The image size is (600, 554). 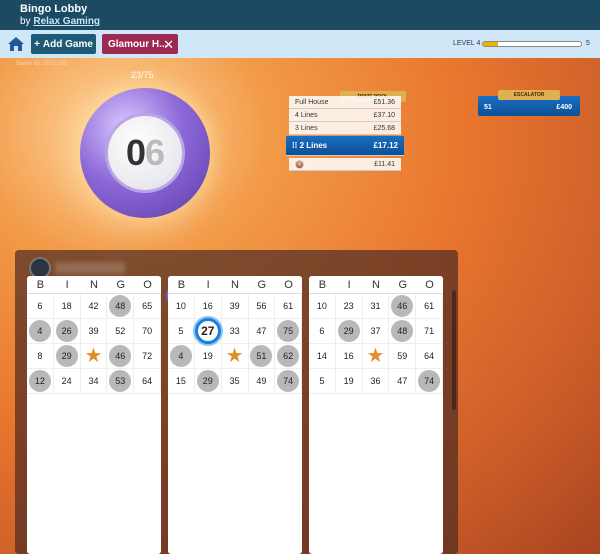 What do you see at coordinates (145, 153) in the screenshot?
I see `current-ball: 06` at bounding box center [145, 153].